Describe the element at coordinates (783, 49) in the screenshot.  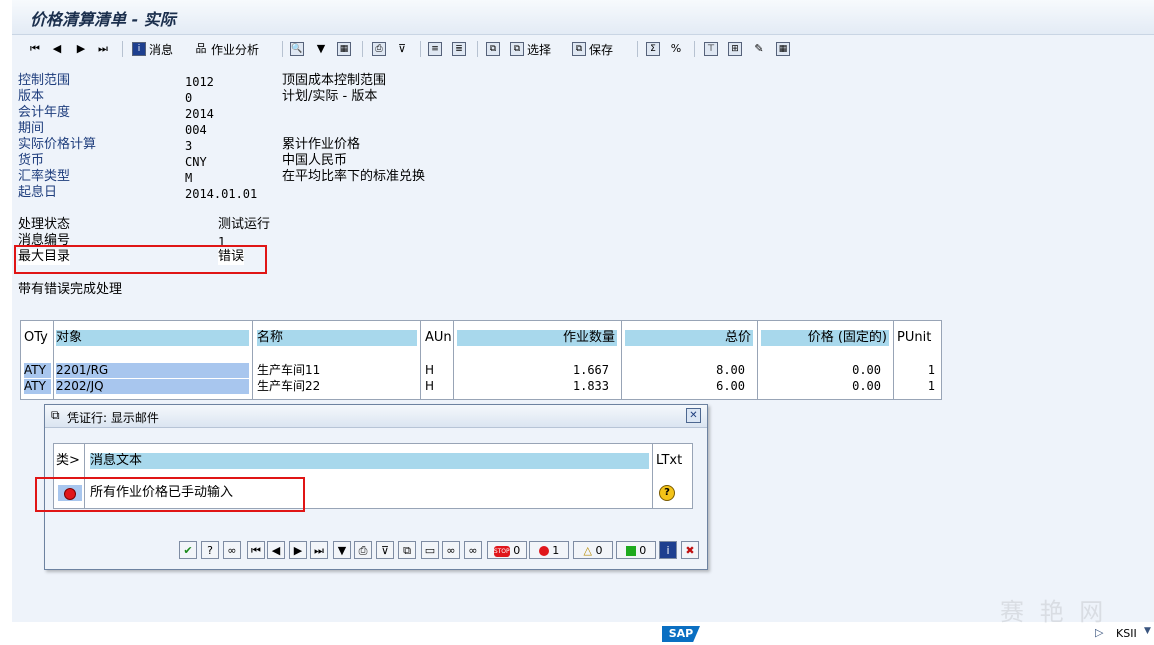
I see `calculator-button: ▦` at that location.